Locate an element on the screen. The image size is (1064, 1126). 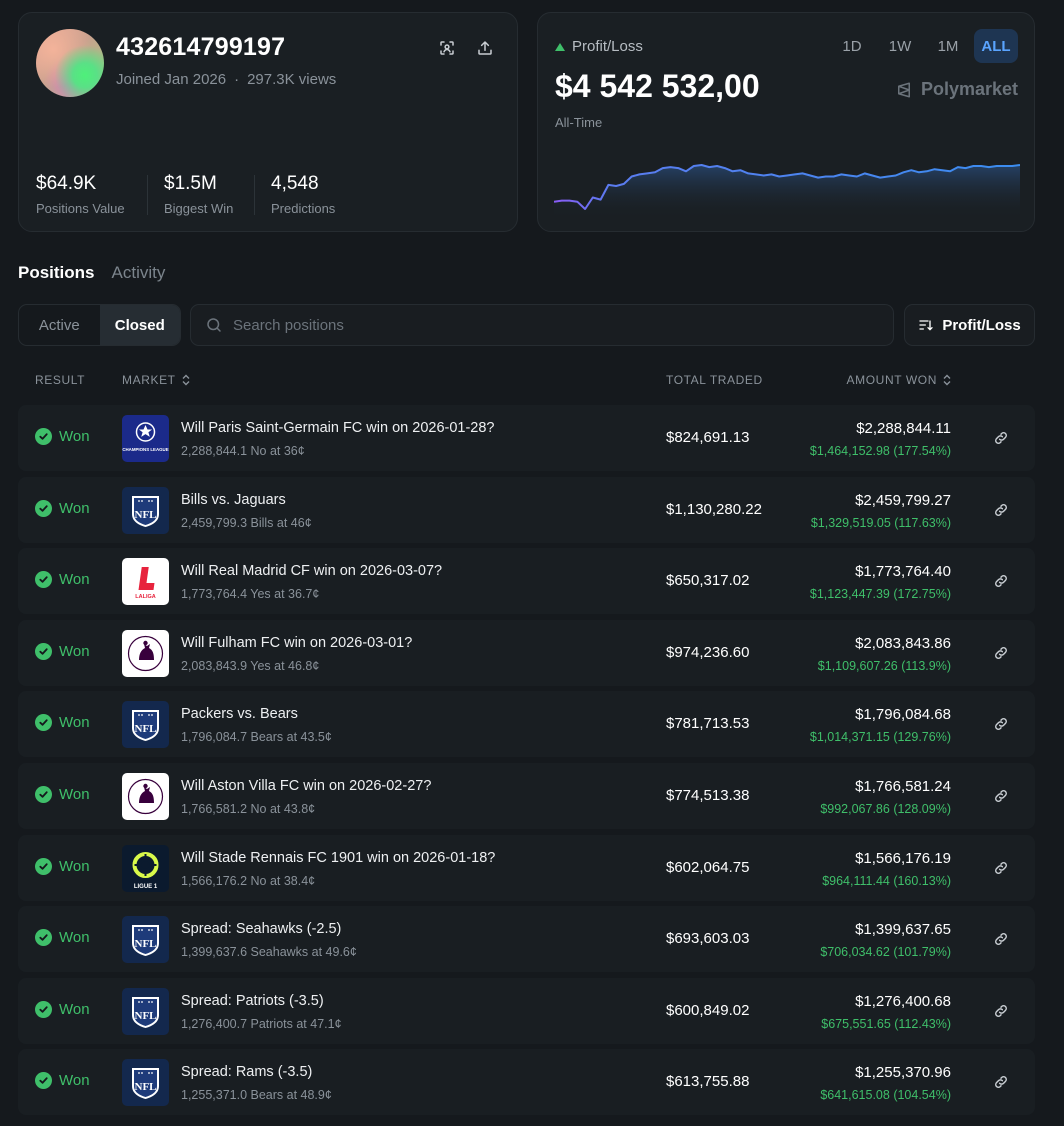
view-count: 297.3K views is located at coordinates (292, 79).